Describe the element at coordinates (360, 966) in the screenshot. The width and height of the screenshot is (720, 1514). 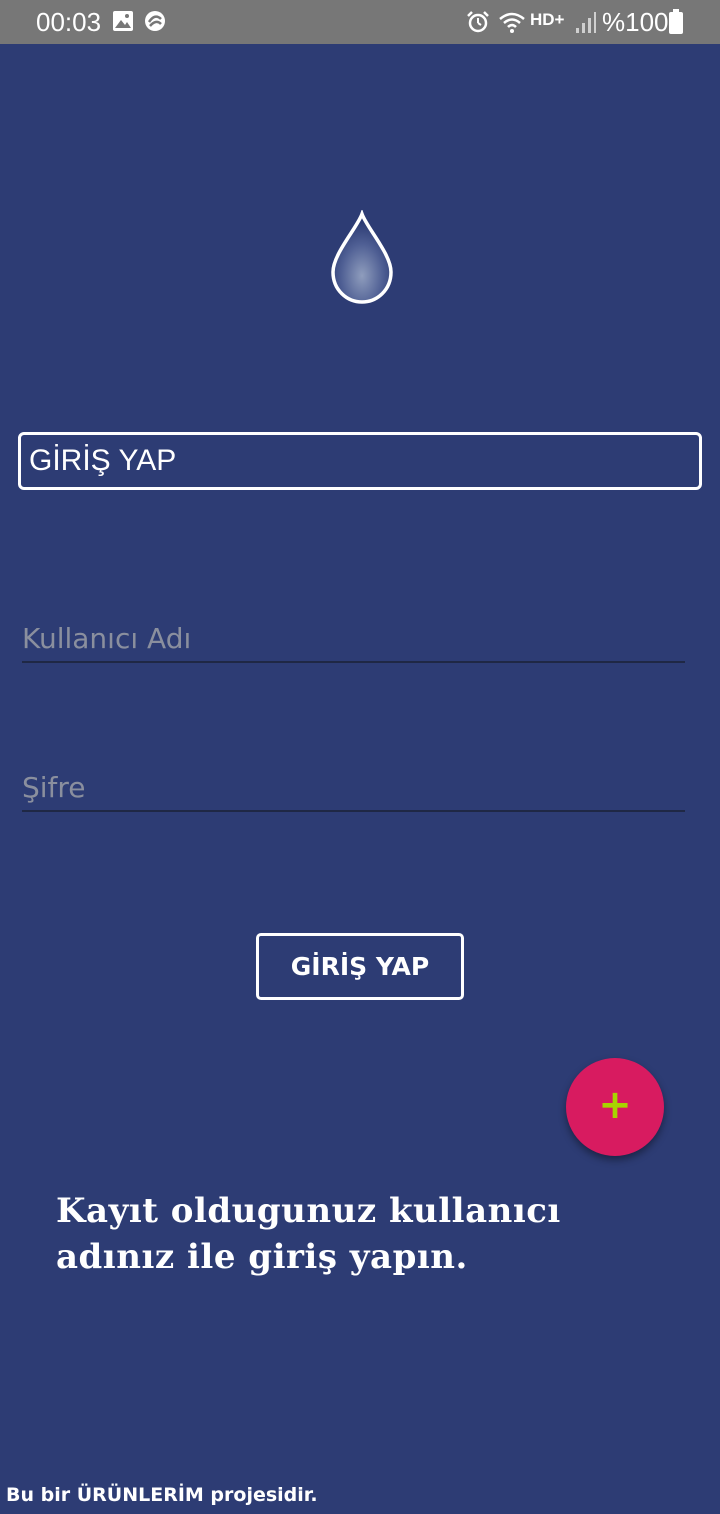
I see `login-button: GİRİŞ YAP` at that location.